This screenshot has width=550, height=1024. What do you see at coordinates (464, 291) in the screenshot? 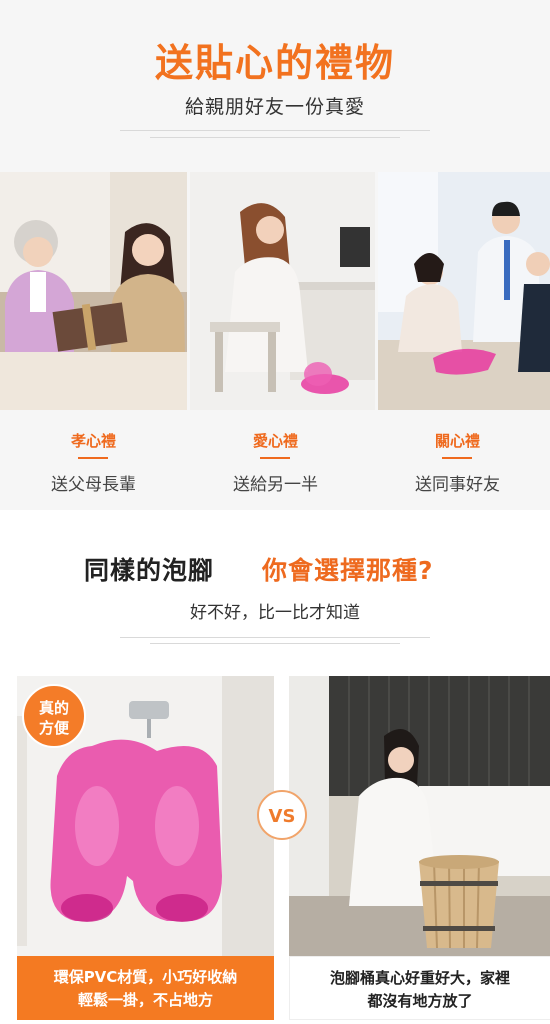
I see `photo-colleagues` at bounding box center [464, 291].